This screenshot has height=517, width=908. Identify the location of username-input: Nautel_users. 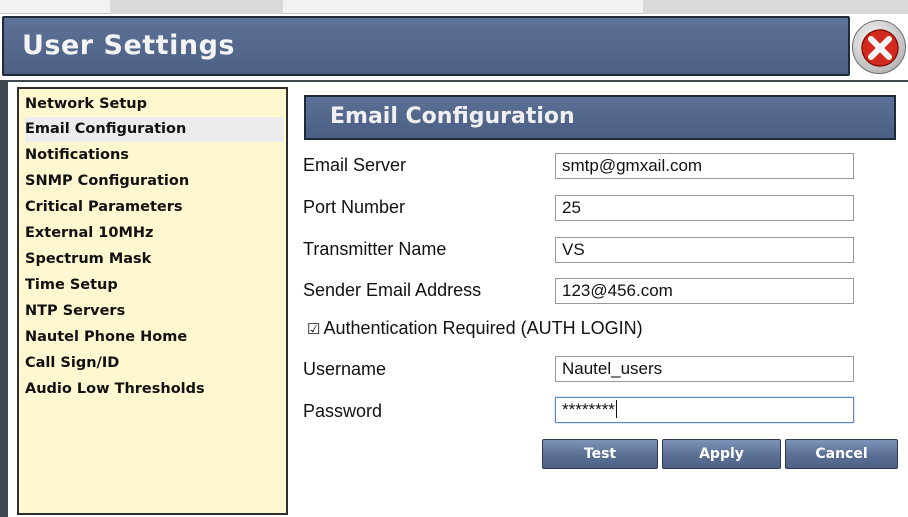
(704, 369).